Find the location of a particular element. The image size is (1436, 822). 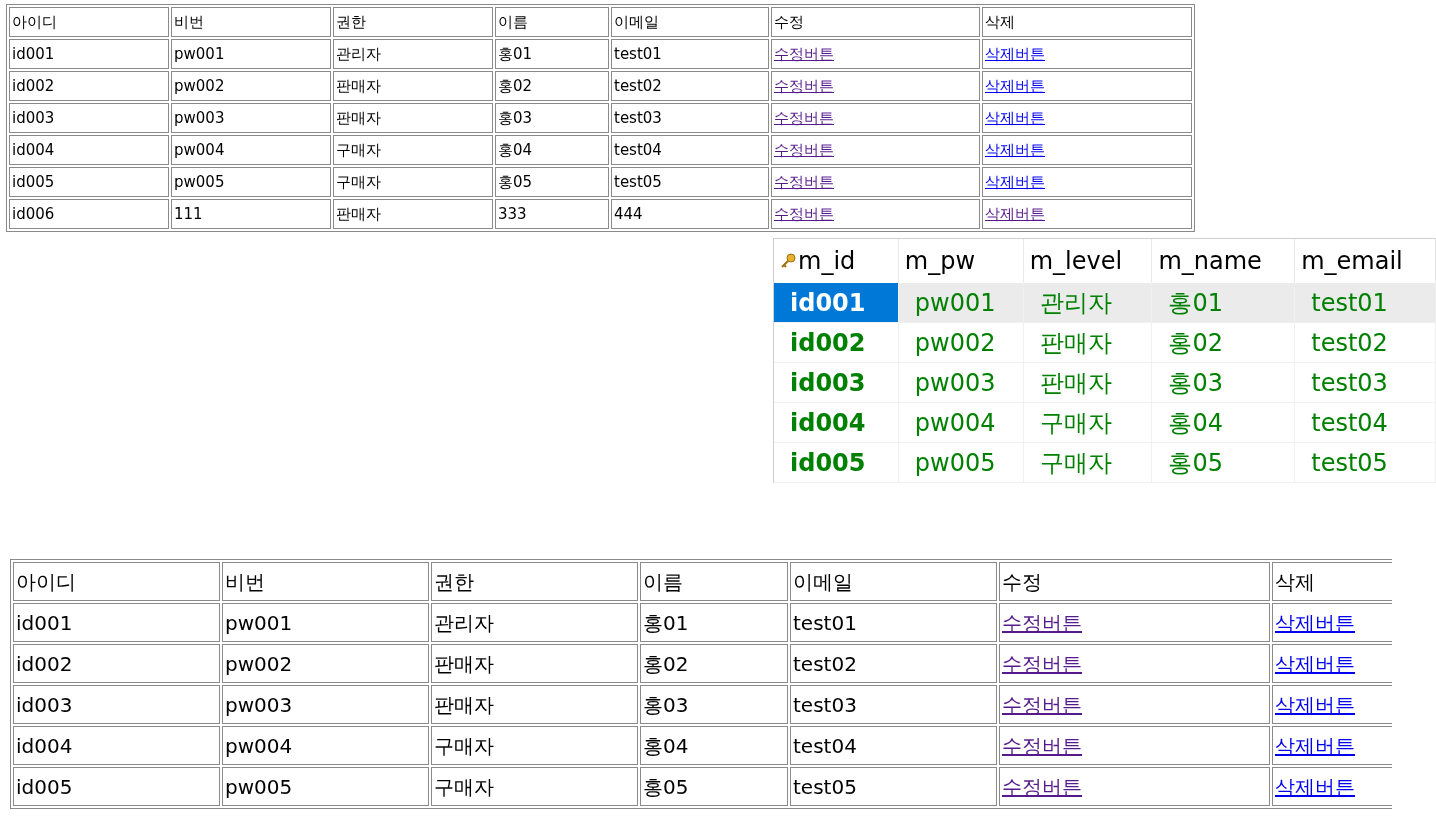

grid-cell-text: 홍01 is located at coordinates (1195, 303).